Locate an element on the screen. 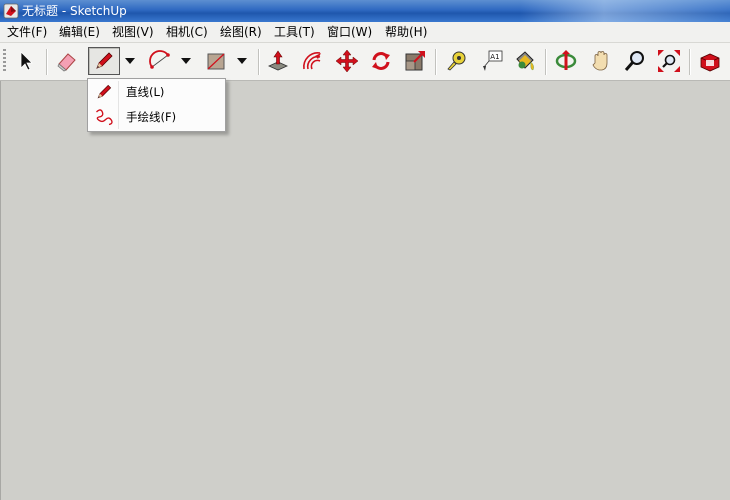 The width and height of the screenshot is (730, 500). line-tool-button is located at coordinates (104, 61).